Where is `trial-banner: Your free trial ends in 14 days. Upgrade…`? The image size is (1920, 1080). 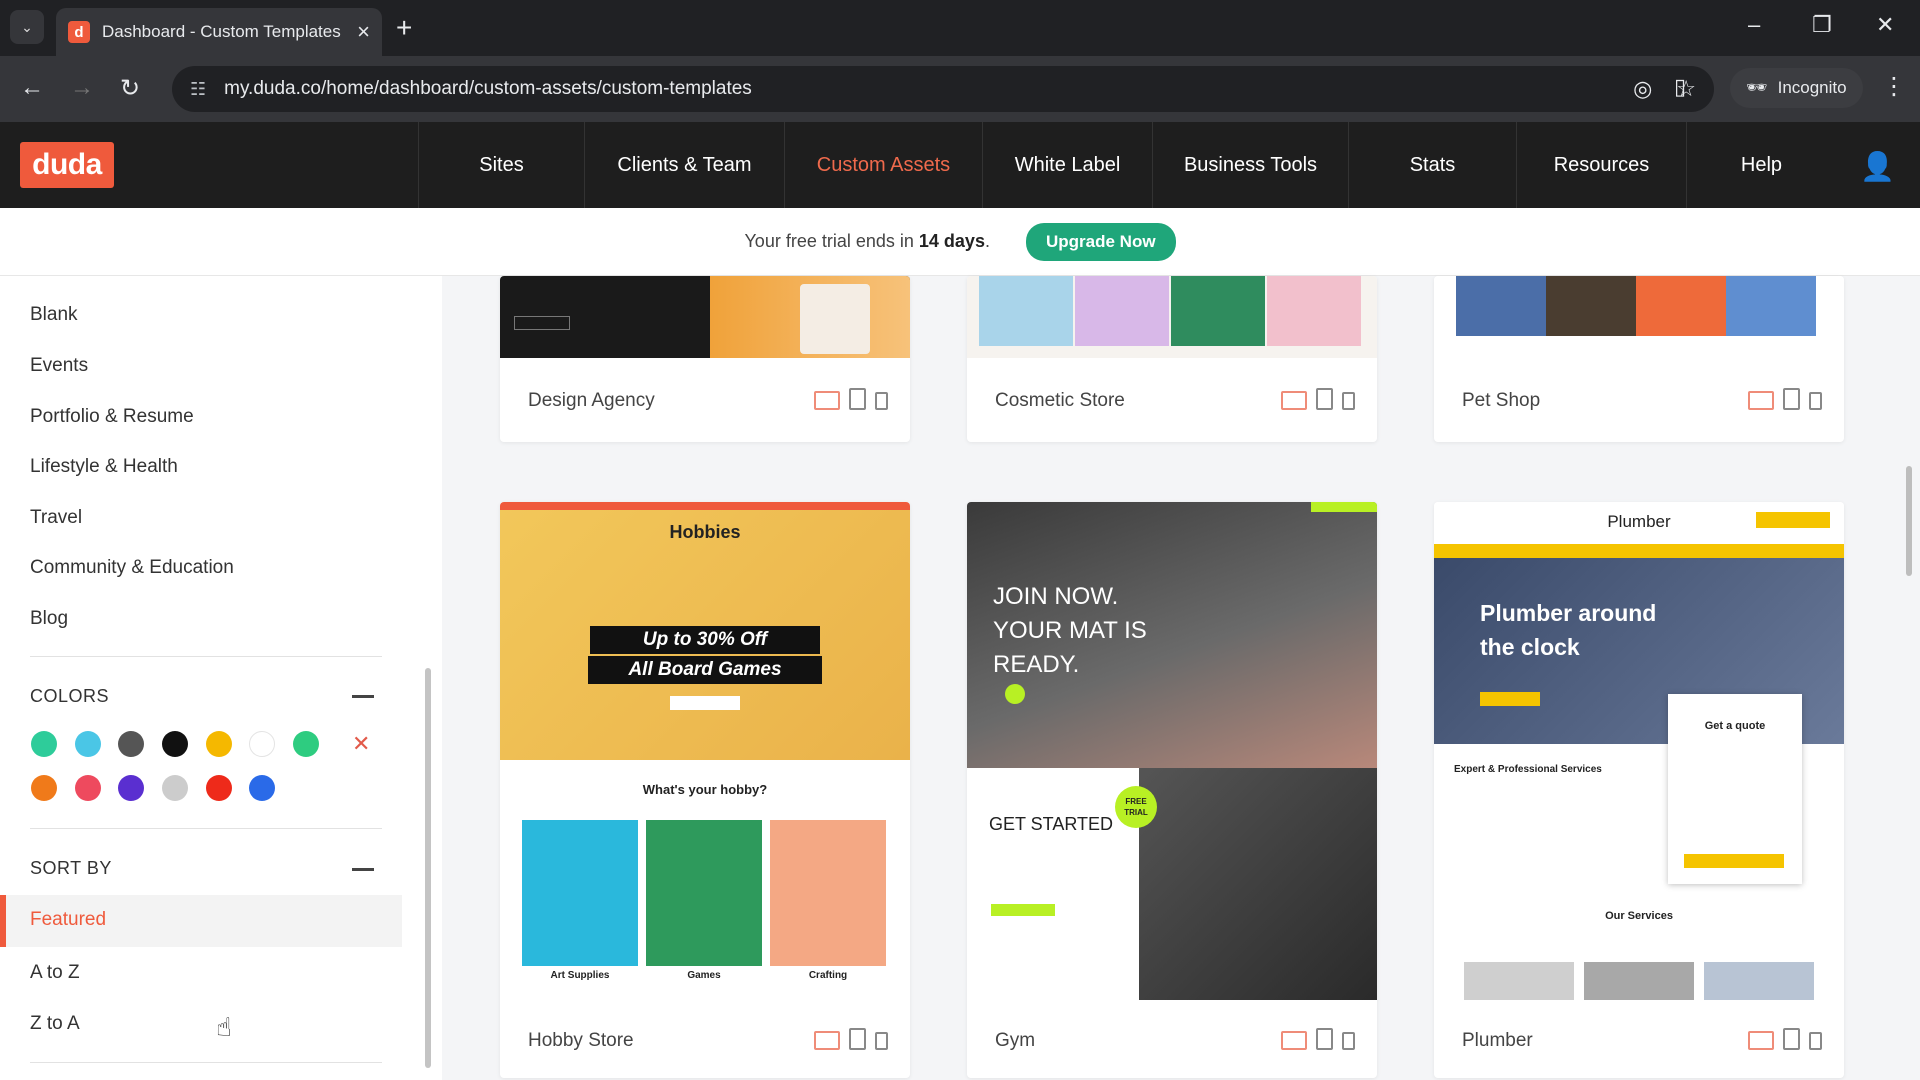
trial-banner: Your free trial ends in 14 days. Upgrade… is located at coordinates (960, 242).